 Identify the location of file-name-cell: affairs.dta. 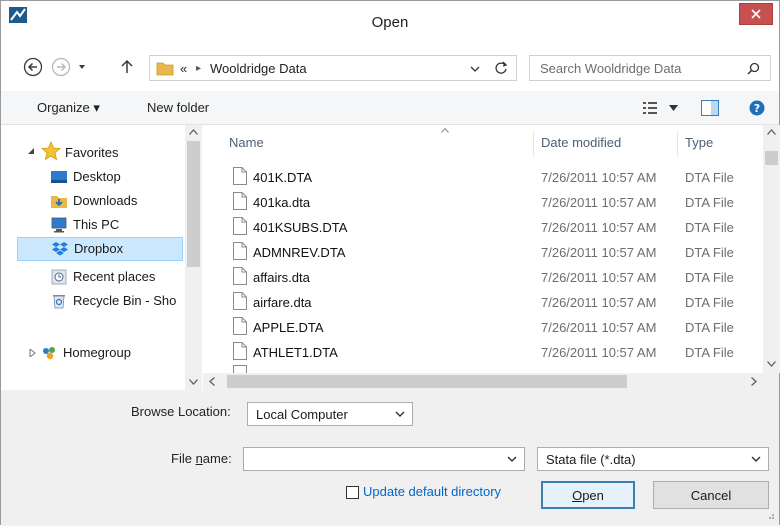
(281, 277).